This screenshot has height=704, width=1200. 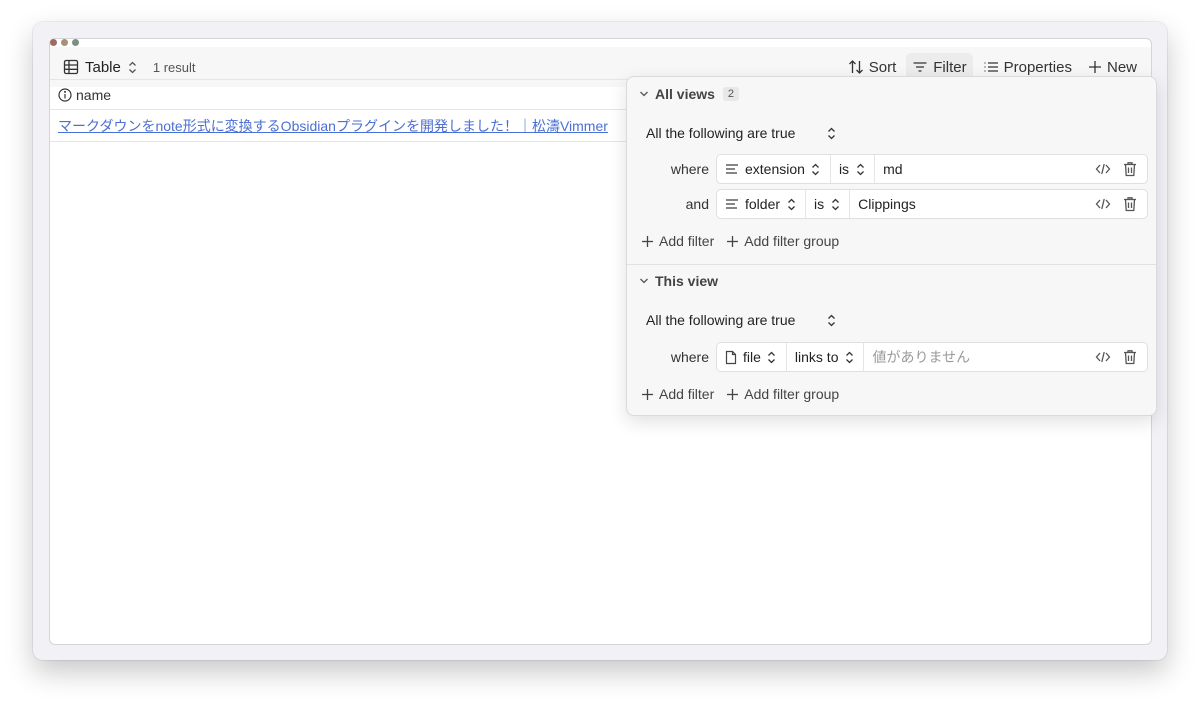 I want to click on zoom-window-button, so click(x=75, y=42).